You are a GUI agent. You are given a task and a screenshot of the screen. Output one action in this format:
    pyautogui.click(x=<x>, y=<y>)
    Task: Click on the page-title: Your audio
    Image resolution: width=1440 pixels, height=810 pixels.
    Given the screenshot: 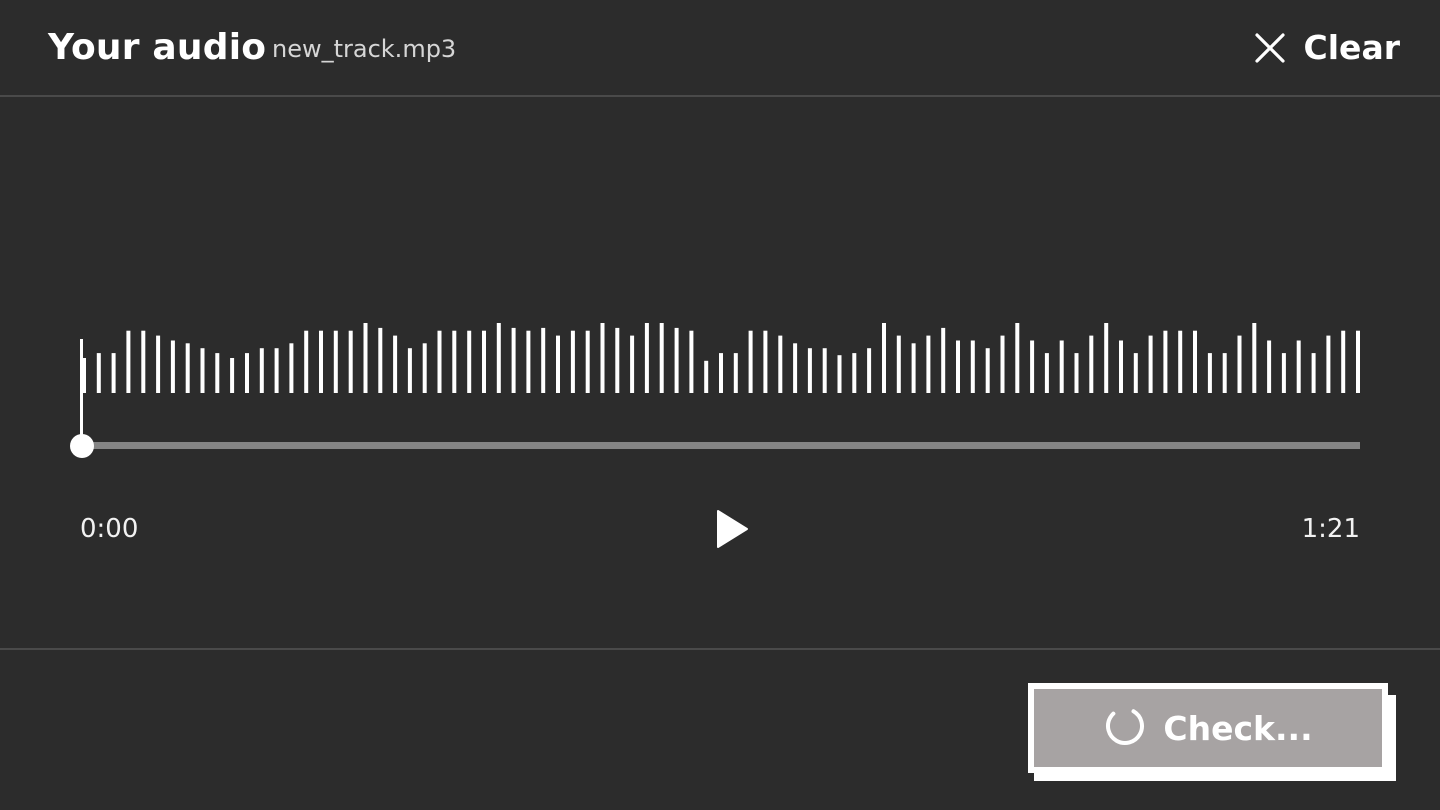 What is the action you would take?
    pyautogui.click(x=157, y=47)
    